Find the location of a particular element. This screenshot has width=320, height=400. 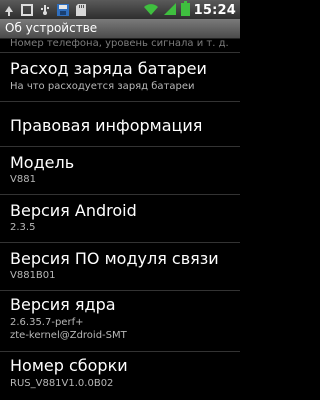

status-bar: 15:24 is located at coordinates (120, 9).